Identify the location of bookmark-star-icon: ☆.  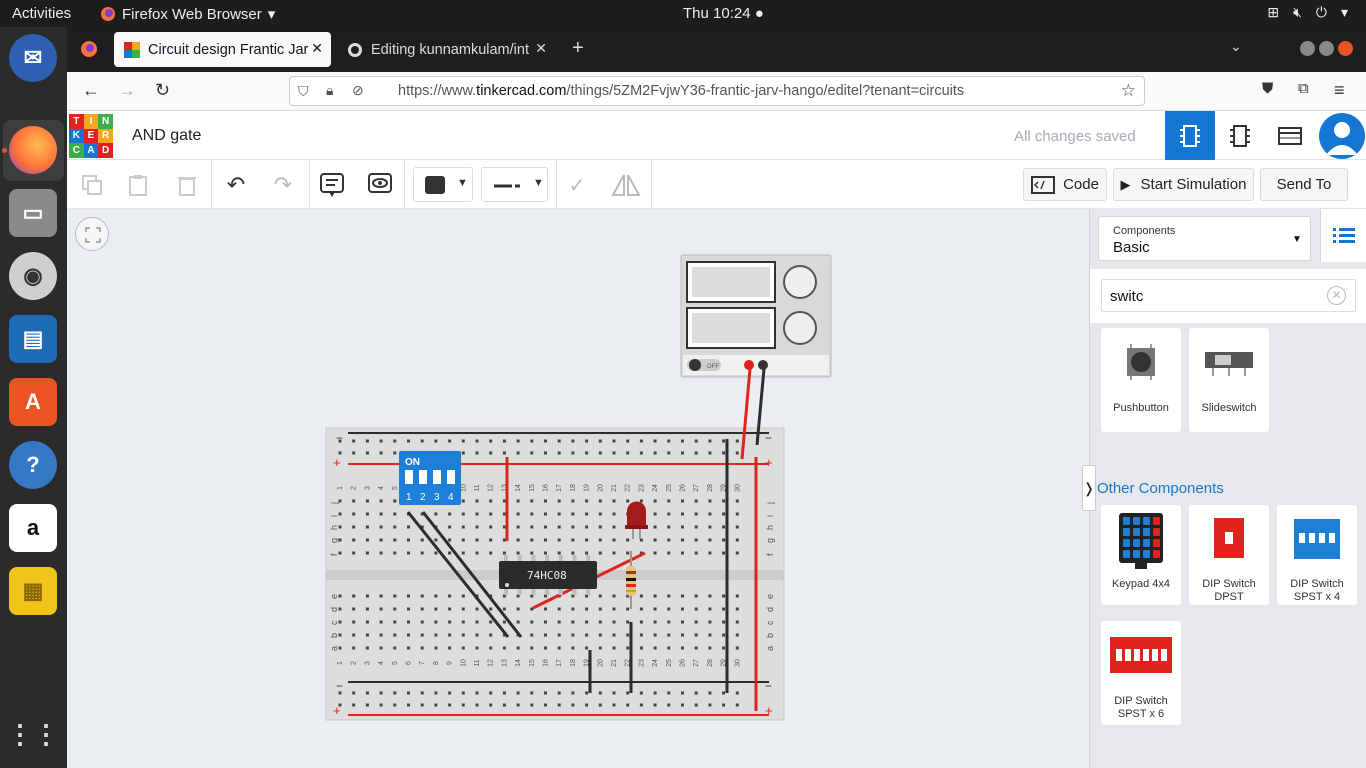
(1128, 91).